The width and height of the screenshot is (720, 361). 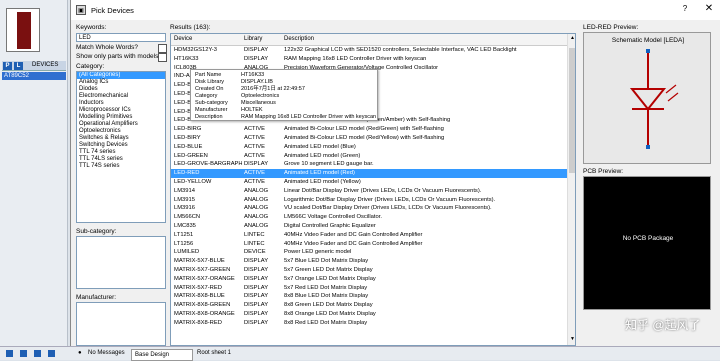 I want to click on table-row: LED-RED ACTIVE Animated LED model (Red), so click(x=369, y=173).